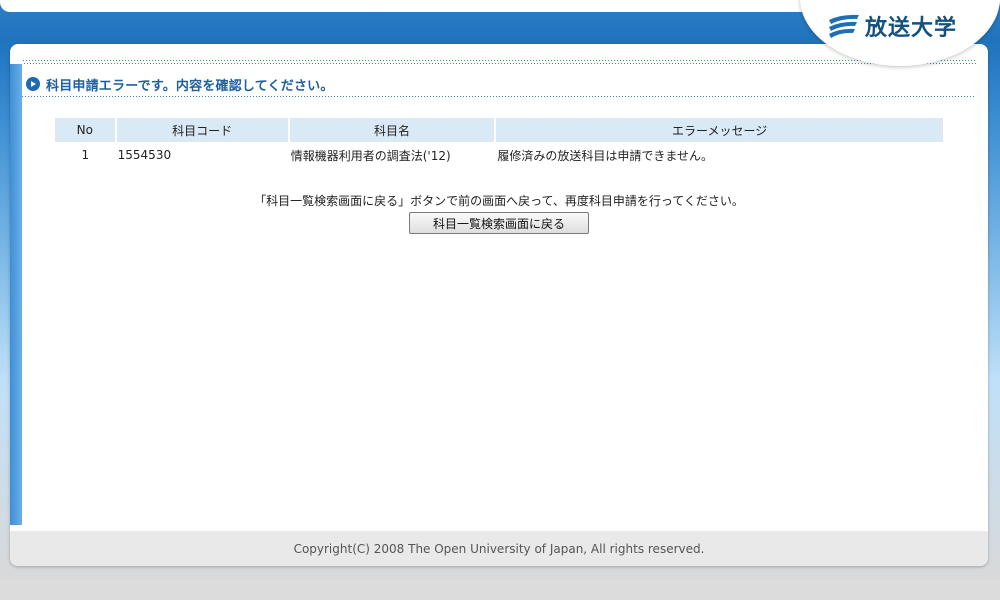  What do you see at coordinates (201, 130) in the screenshot?
I see `header-code: 科目コード` at bounding box center [201, 130].